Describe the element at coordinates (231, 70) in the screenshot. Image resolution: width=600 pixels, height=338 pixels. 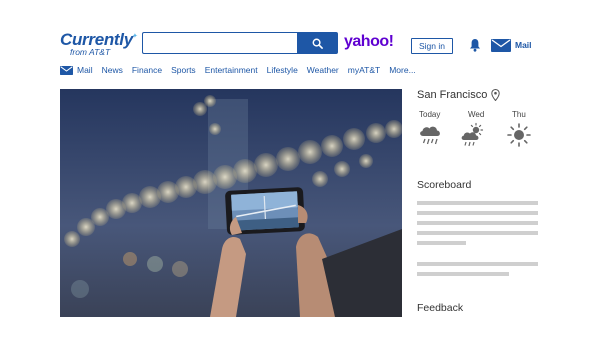
I see `nav-item-entertainment: Entertainment` at that location.